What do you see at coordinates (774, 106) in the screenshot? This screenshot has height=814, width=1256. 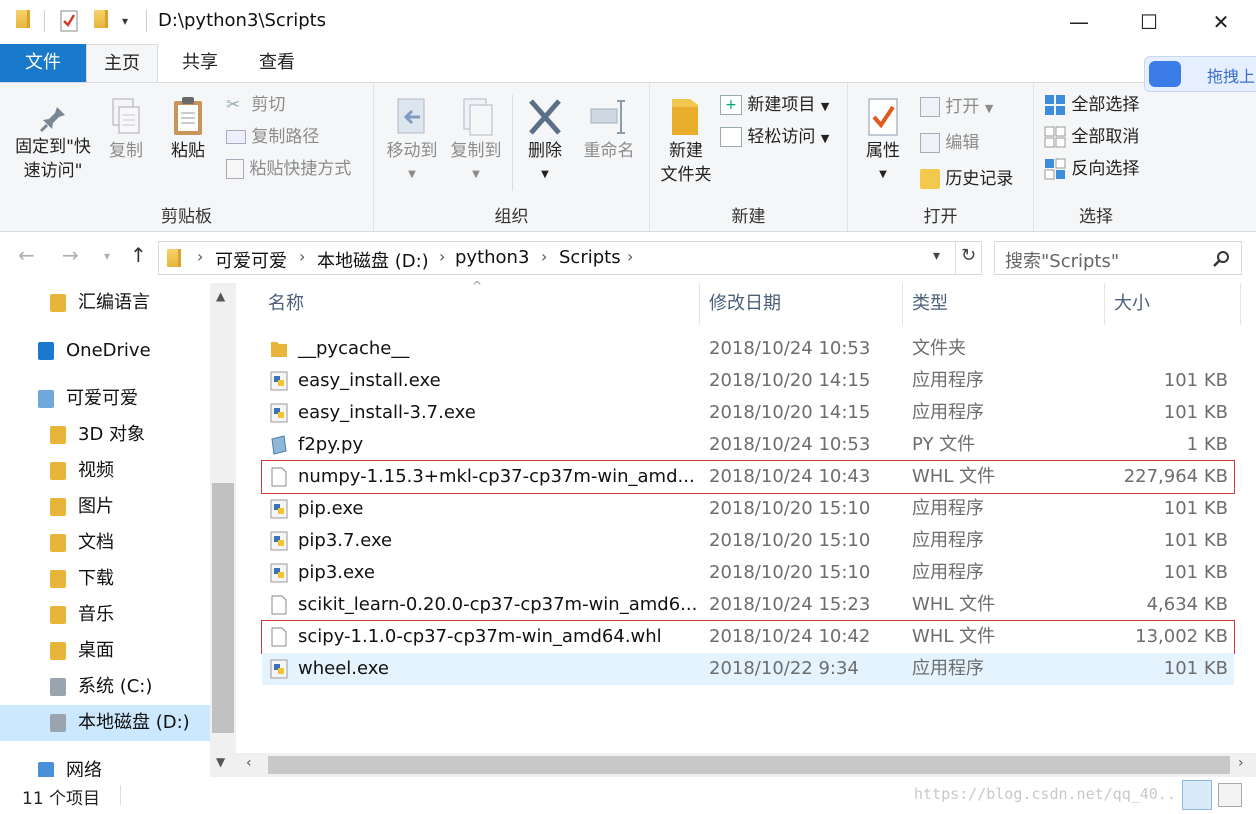 I see `new-item-button: + 新建项目 ▼` at bounding box center [774, 106].